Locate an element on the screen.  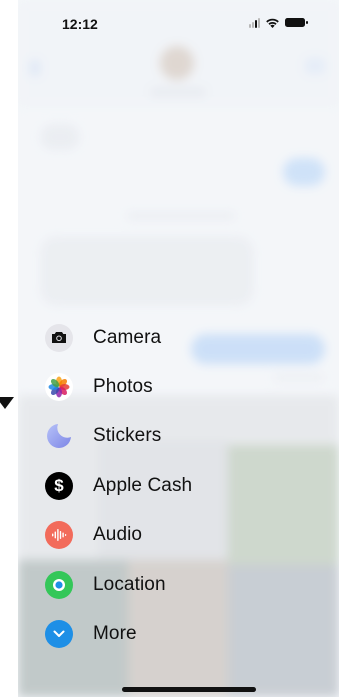
audio-icon is located at coordinates (59, 535).